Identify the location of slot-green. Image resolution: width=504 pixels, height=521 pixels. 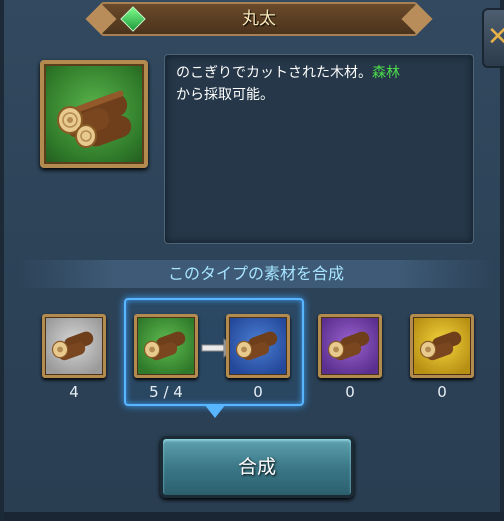
(166, 346).